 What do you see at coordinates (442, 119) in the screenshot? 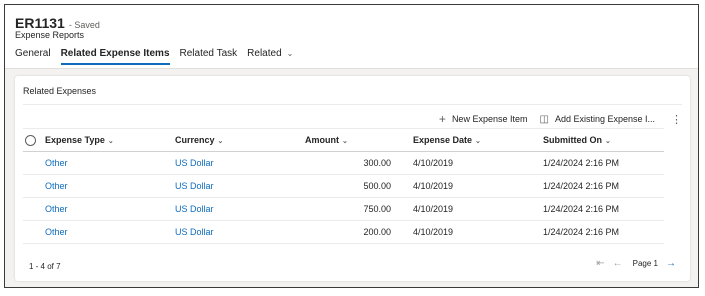
I see `plus-icon: +` at bounding box center [442, 119].